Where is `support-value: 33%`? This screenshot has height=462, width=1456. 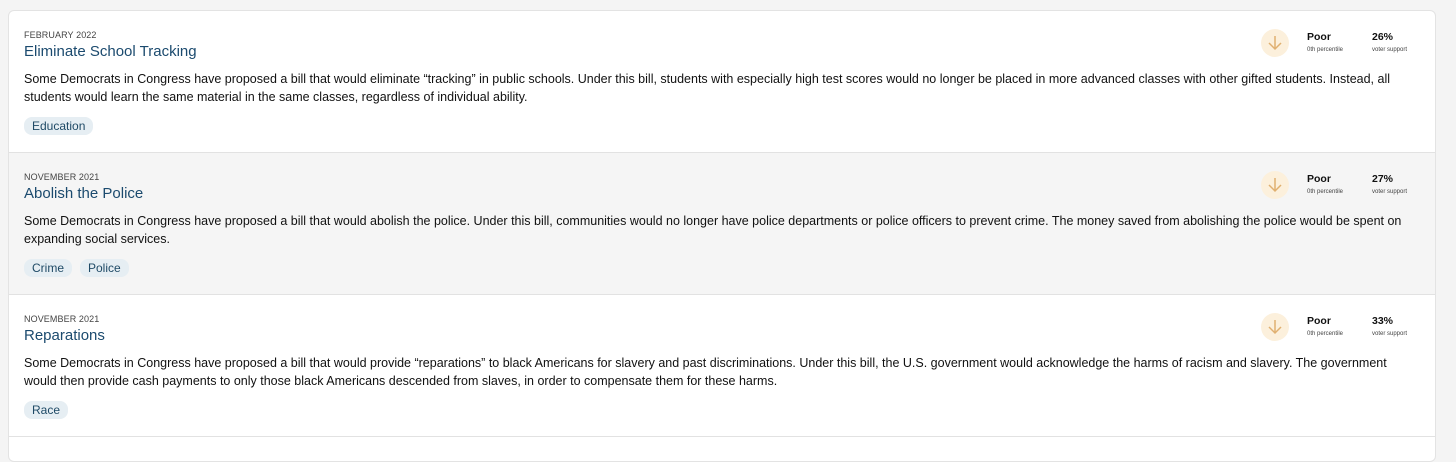 support-value: 33% is located at coordinates (1383, 321).